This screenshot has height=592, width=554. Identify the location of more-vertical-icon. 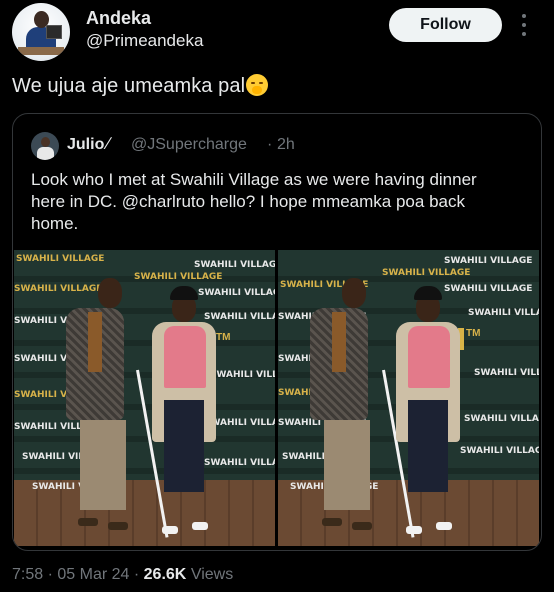
(524, 25).